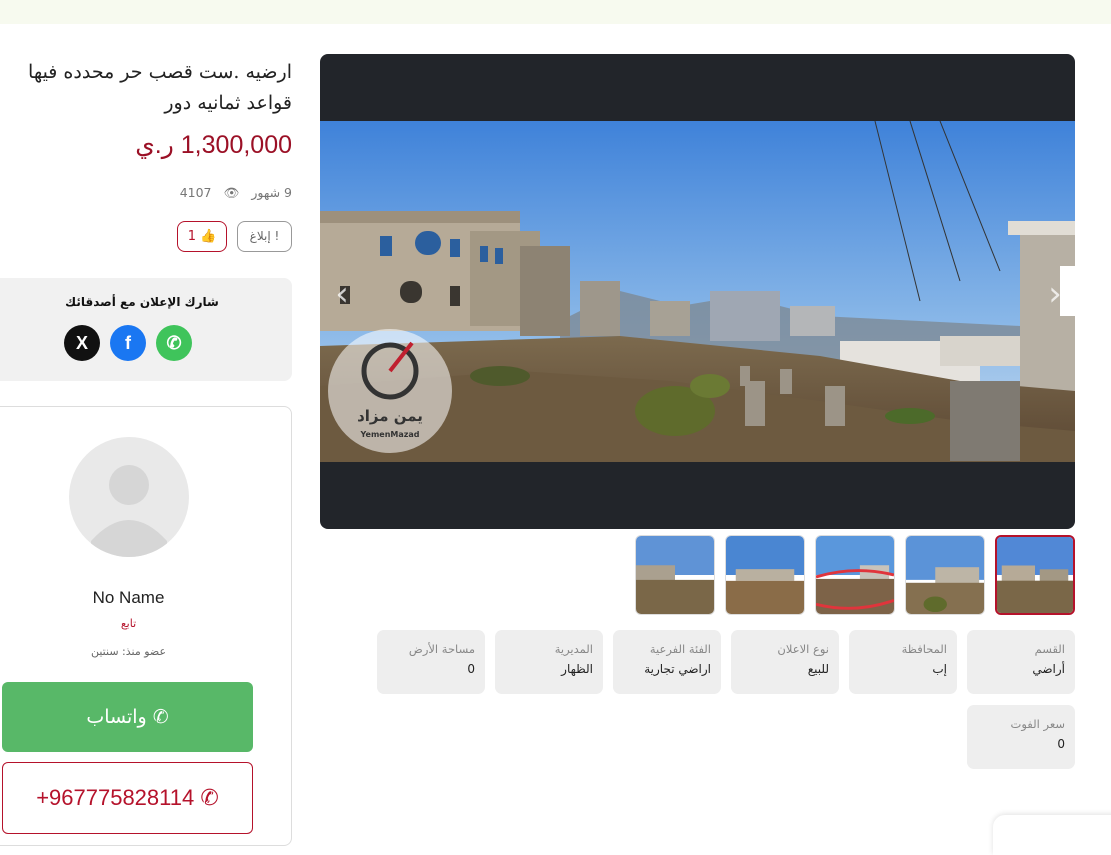  I want to click on listing-age: 9 شهور, so click(271, 192).